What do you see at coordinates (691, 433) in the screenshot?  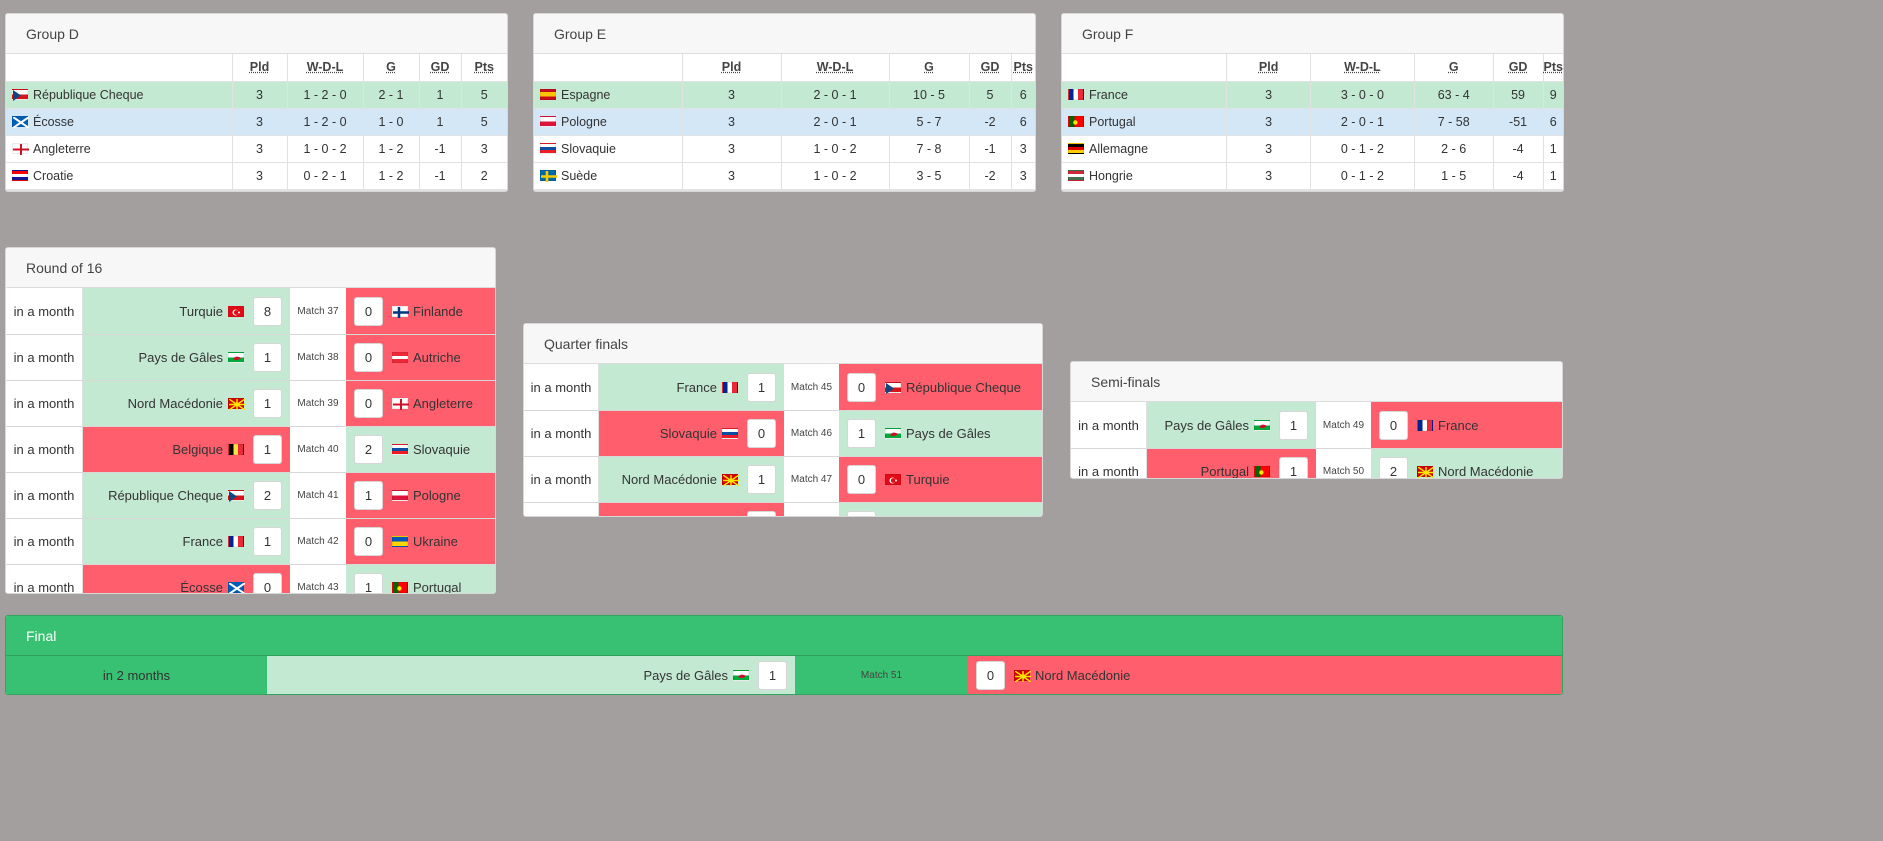 I see `home-team: Slovaquie 0` at bounding box center [691, 433].